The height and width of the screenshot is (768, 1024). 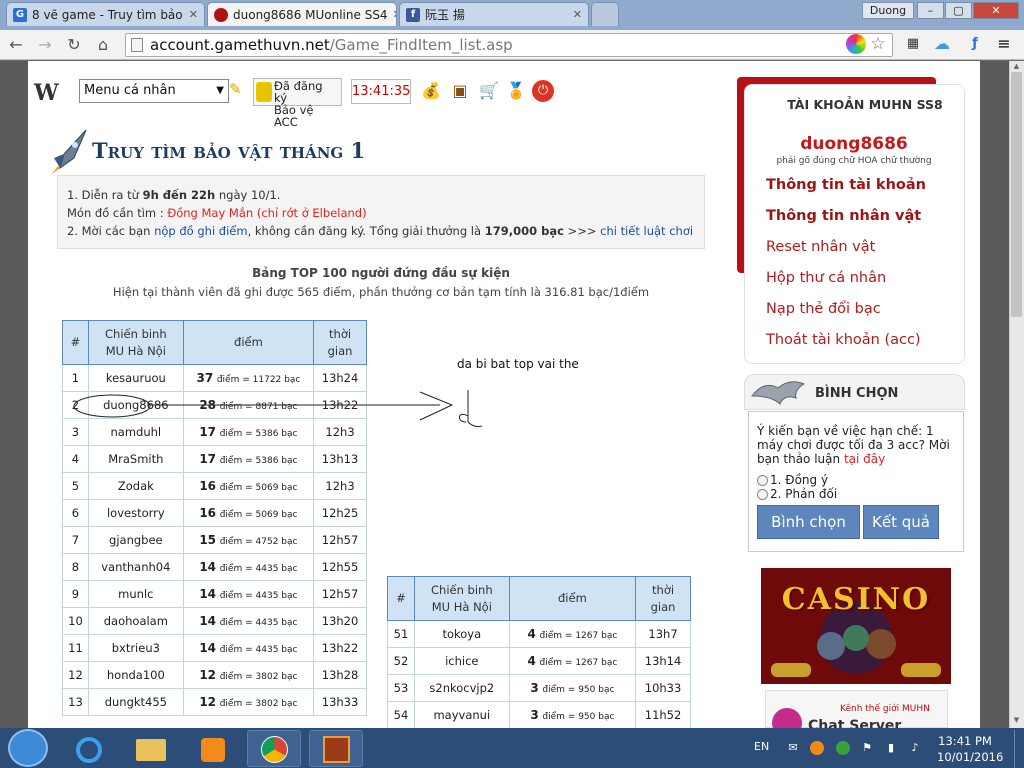 I want to click on reset-character-link: Reset nhân vật, so click(x=820, y=247).